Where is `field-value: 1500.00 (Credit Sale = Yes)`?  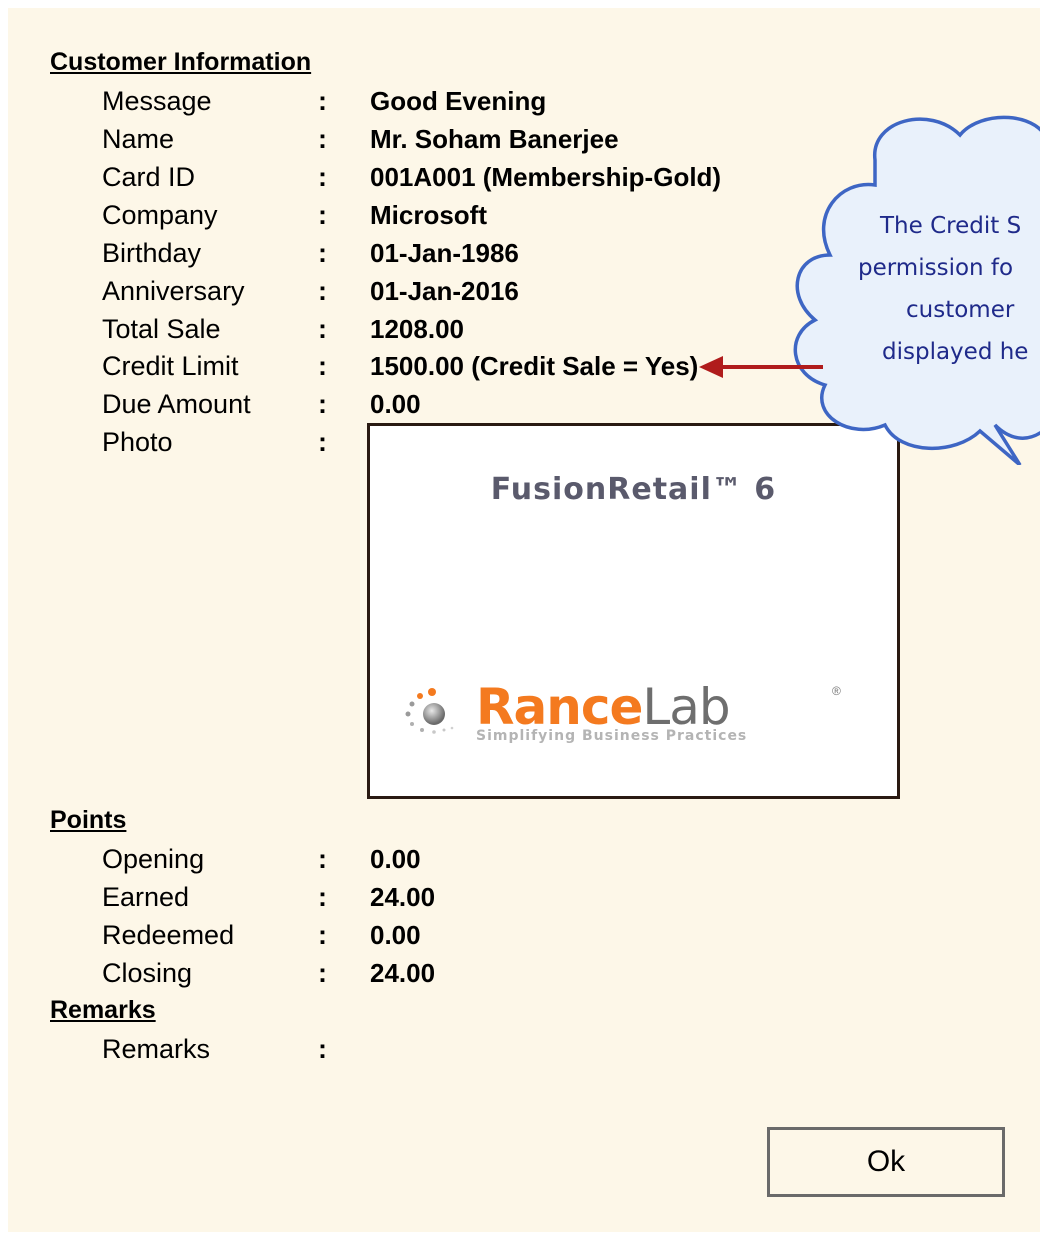 field-value: 1500.00 (Credit Sale = Yes) is located at coordinates (534, 366).